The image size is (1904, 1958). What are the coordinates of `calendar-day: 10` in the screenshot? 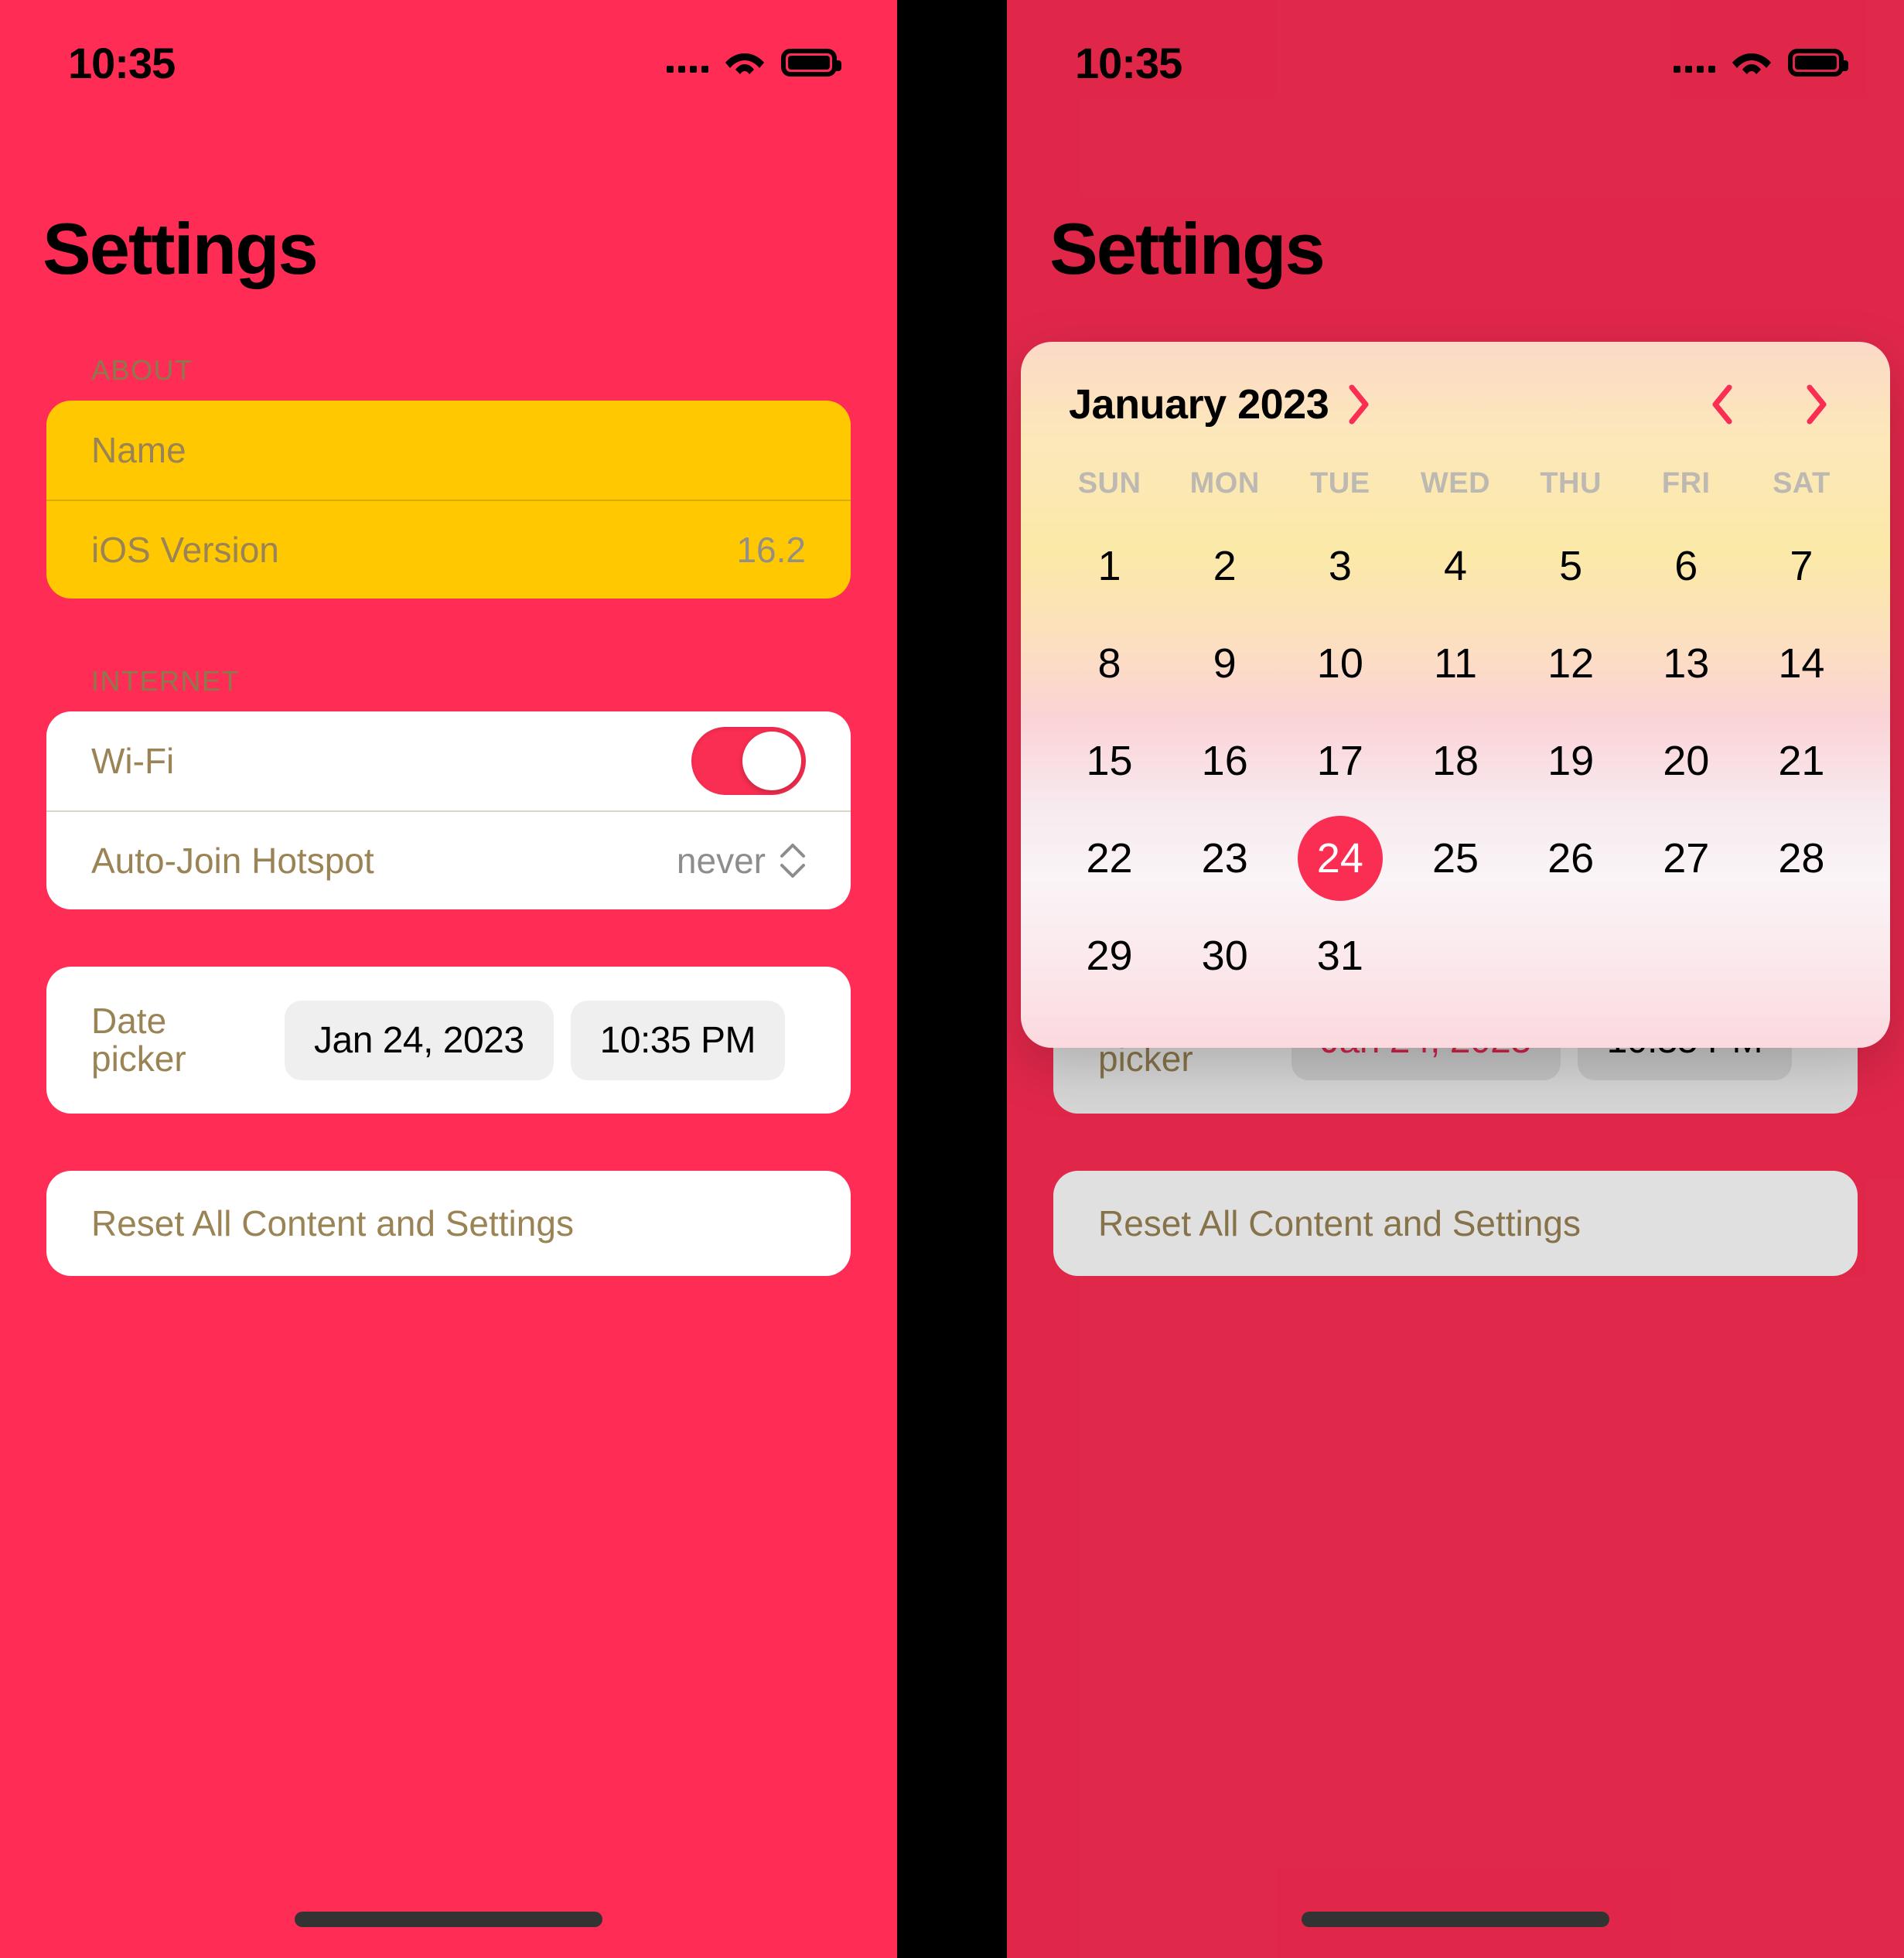 It's located at (1341, 663).